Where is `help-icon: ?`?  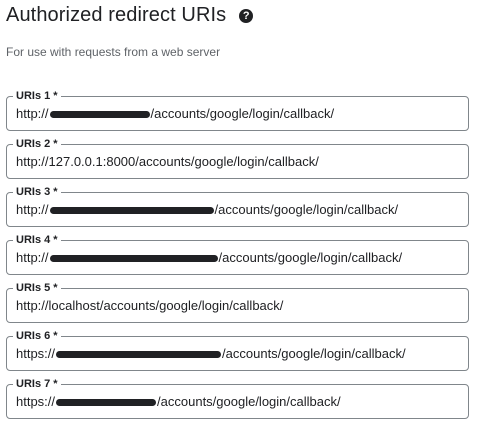 help-icon: ? is located at coordinates (246, 16).